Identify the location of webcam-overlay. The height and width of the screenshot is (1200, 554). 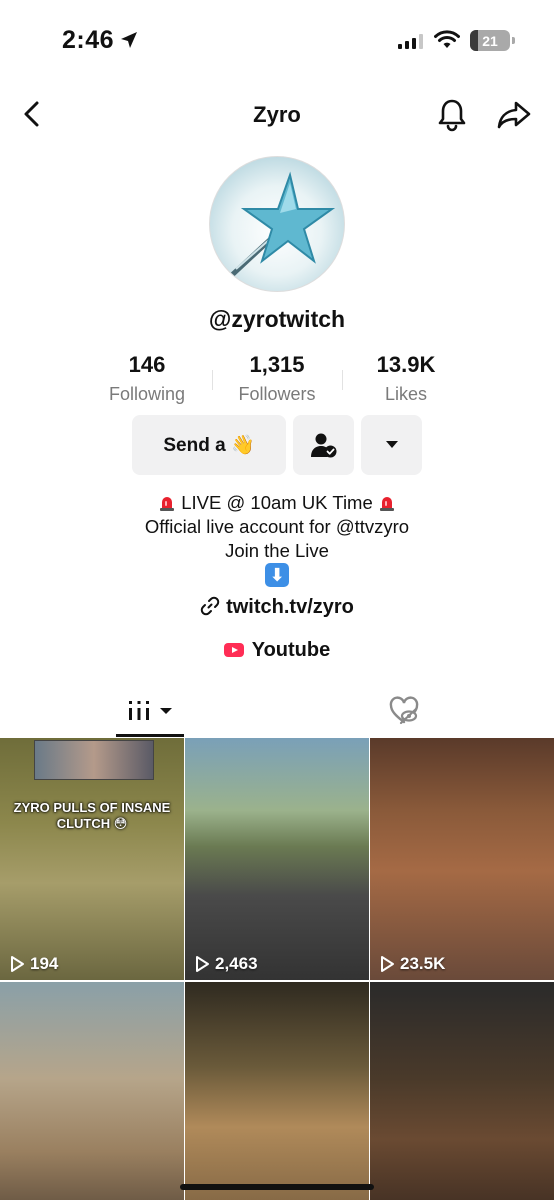
(94, 760).